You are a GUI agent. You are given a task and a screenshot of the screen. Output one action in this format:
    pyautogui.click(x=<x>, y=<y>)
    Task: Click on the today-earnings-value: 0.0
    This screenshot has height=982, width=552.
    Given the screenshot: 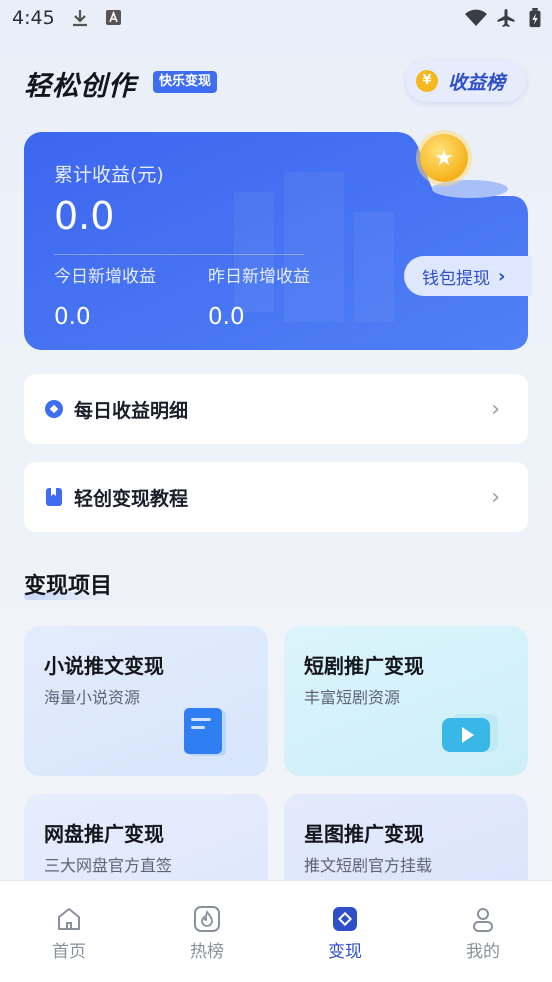 What is the action you would take?
    pyautogui.click(x=72, y=317)
    